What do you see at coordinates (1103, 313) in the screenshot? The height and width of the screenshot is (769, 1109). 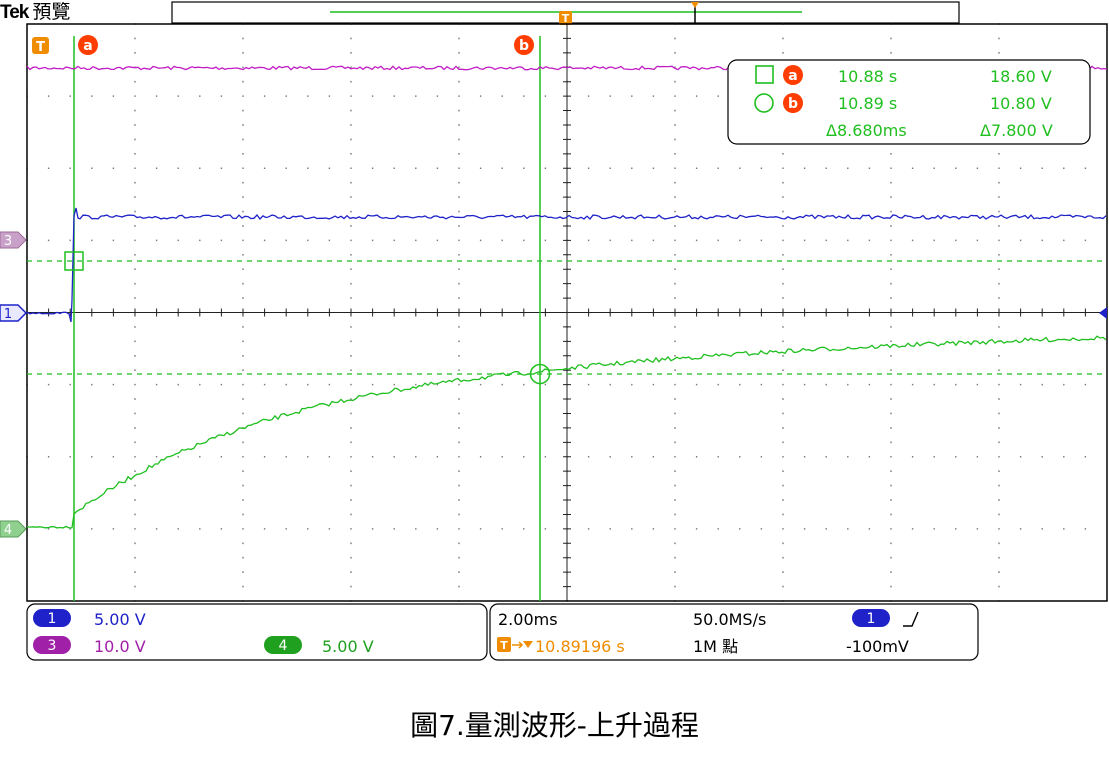 I see `trigger-level-marker` at bounding box center [1103, 313].